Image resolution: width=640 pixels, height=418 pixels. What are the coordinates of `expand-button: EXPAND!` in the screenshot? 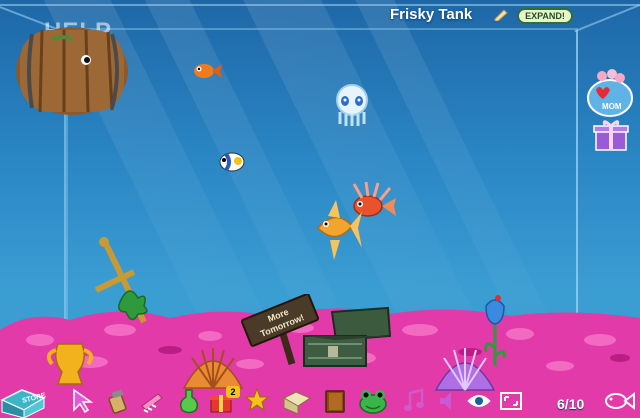 It's located at (545, 16).